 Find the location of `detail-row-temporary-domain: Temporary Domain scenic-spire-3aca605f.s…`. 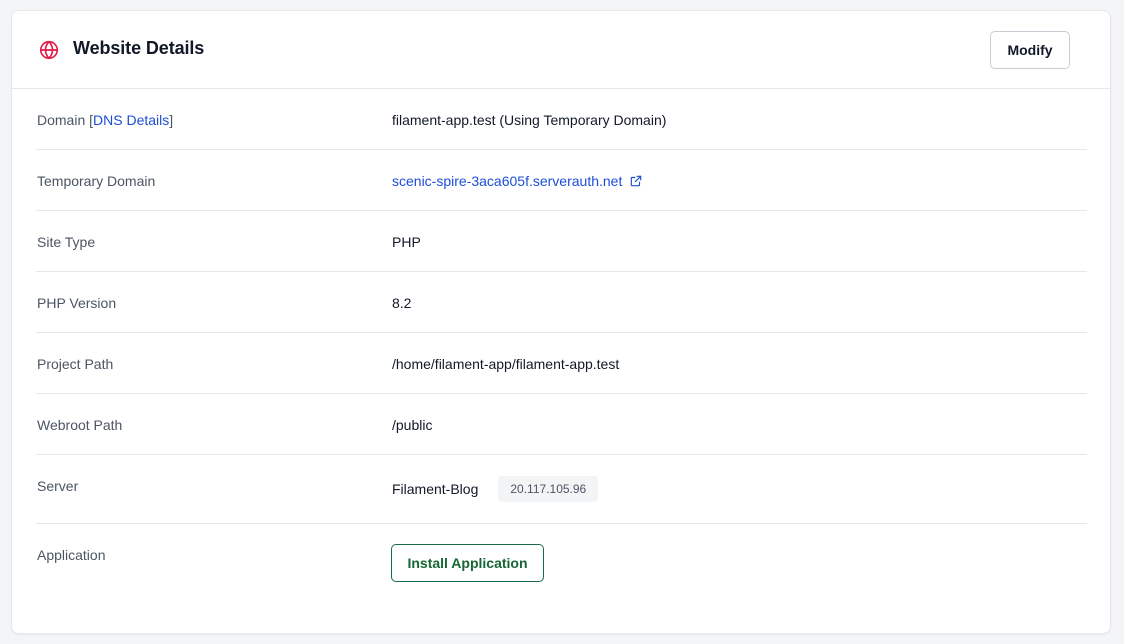

detail-row-temporary-domain: Temporary Domain scenic-spire-3aca605f.s… is located at coordinates (561, 180).